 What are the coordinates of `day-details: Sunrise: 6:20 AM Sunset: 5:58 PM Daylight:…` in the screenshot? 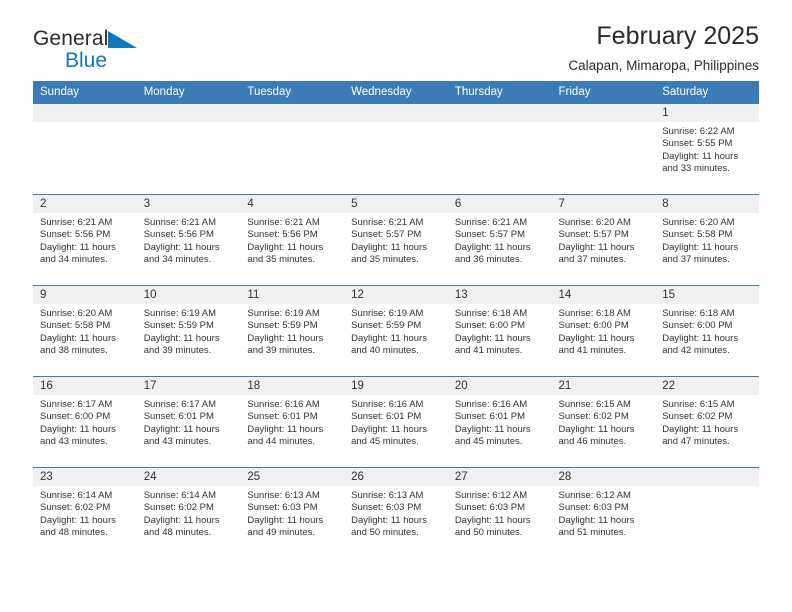 It's located at (85, 331).